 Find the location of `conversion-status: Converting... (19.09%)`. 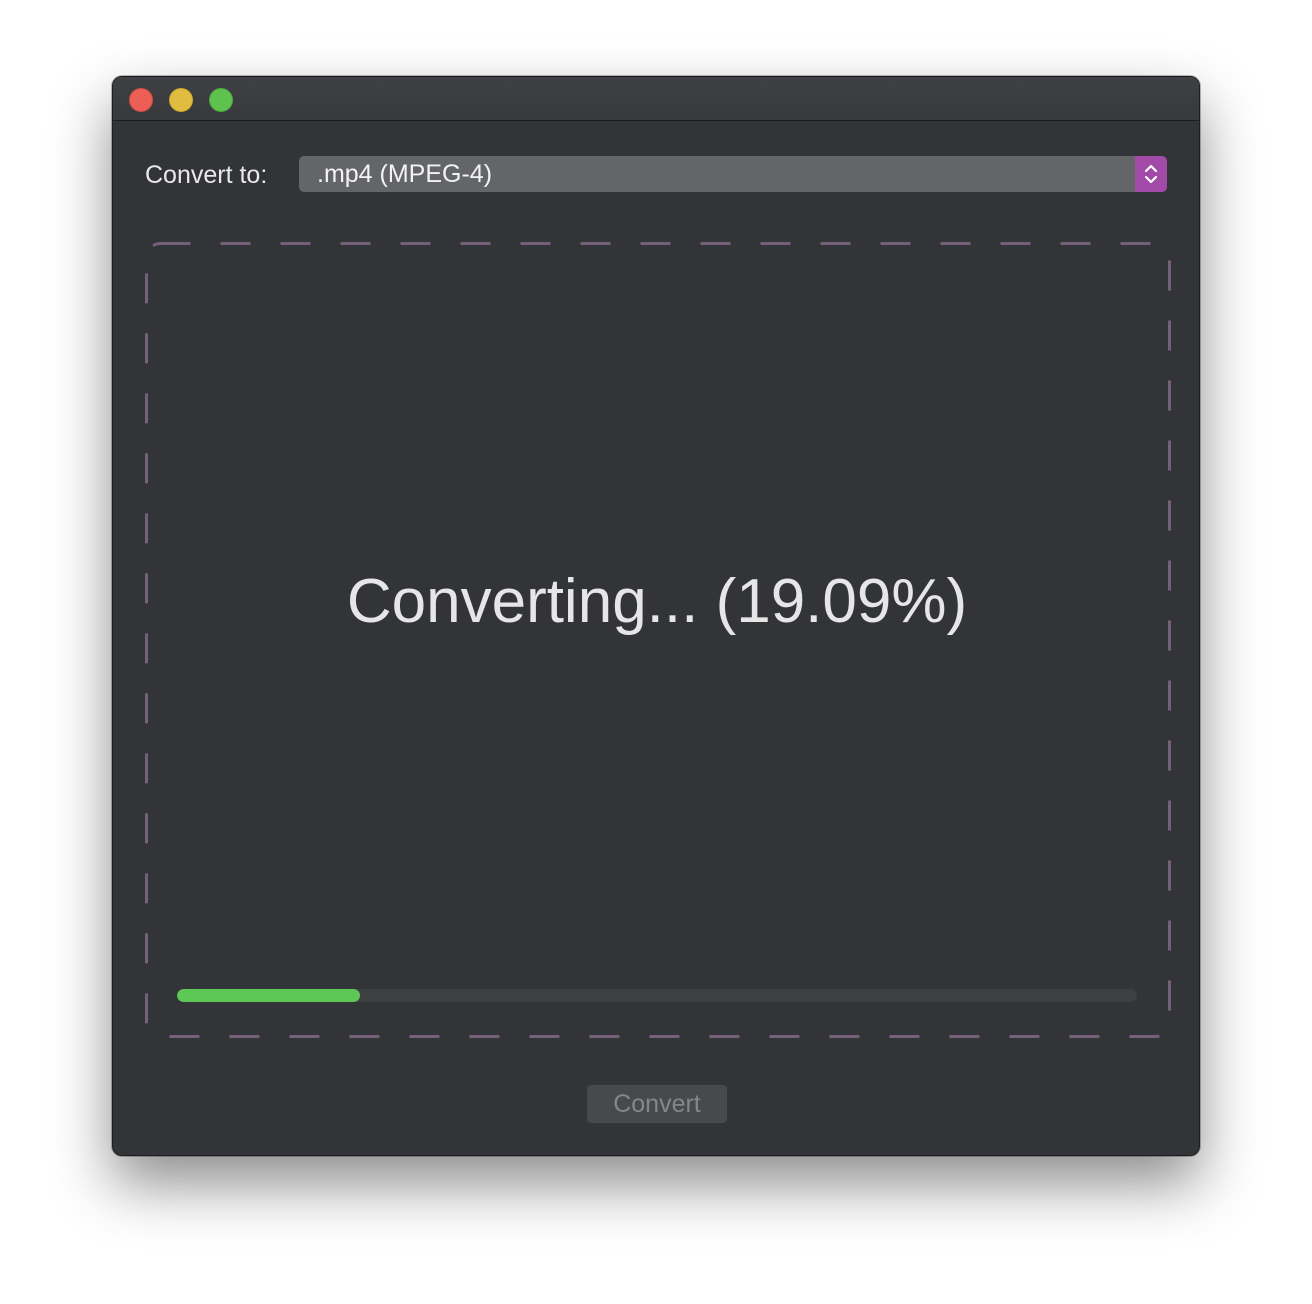

conversion-status: Converting... (19.09%) is located at coordinates (657, 601).